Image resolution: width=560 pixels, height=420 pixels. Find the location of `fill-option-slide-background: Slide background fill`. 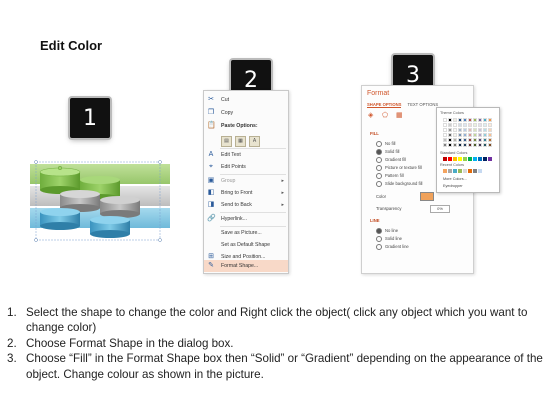

fill-option-slide-background: Slide background fill is located at coordinates (399, 184).